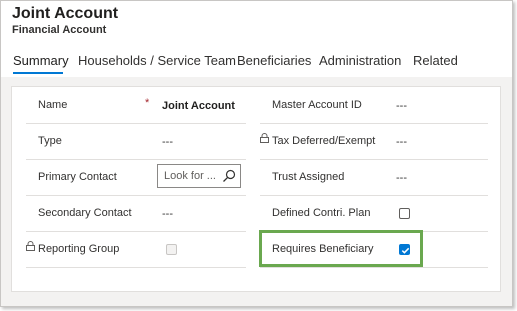 This screenshot has height=311, width=517. Describe the element at coordinates (59, 30) in the screenshot. I see `record-subtitle: Financial Account` at that location.